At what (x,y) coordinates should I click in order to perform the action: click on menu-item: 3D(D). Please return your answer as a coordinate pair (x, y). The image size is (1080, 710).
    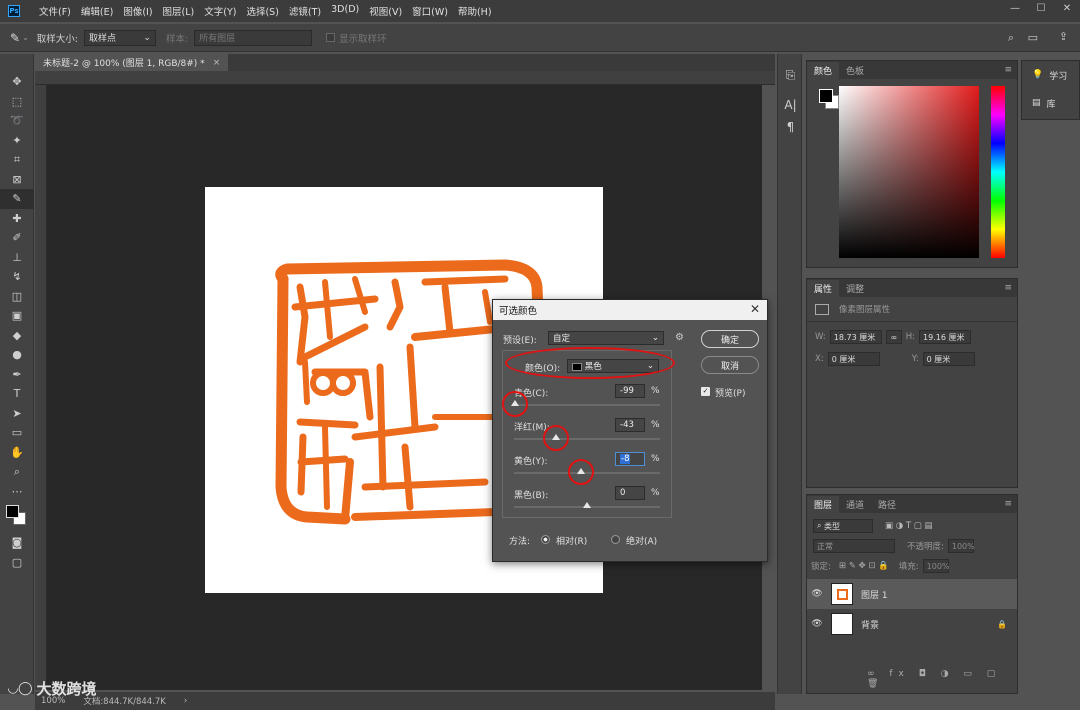
    Looking at the image, I should click on (345, 11).